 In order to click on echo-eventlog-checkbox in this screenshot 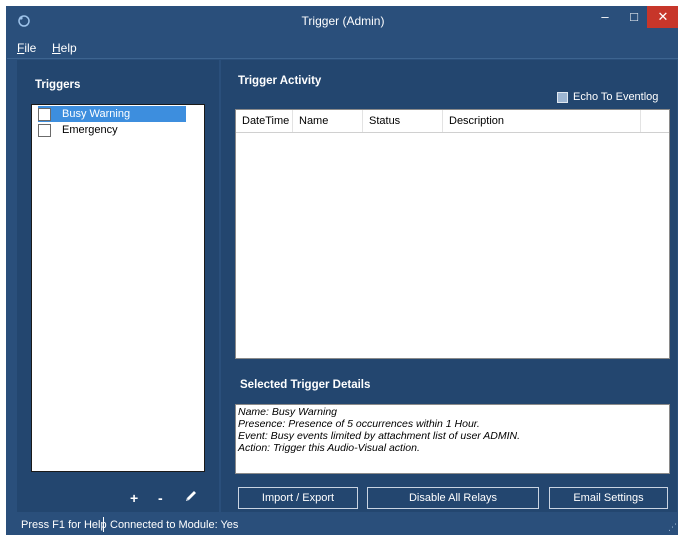, I will do `click(562, 97)`.